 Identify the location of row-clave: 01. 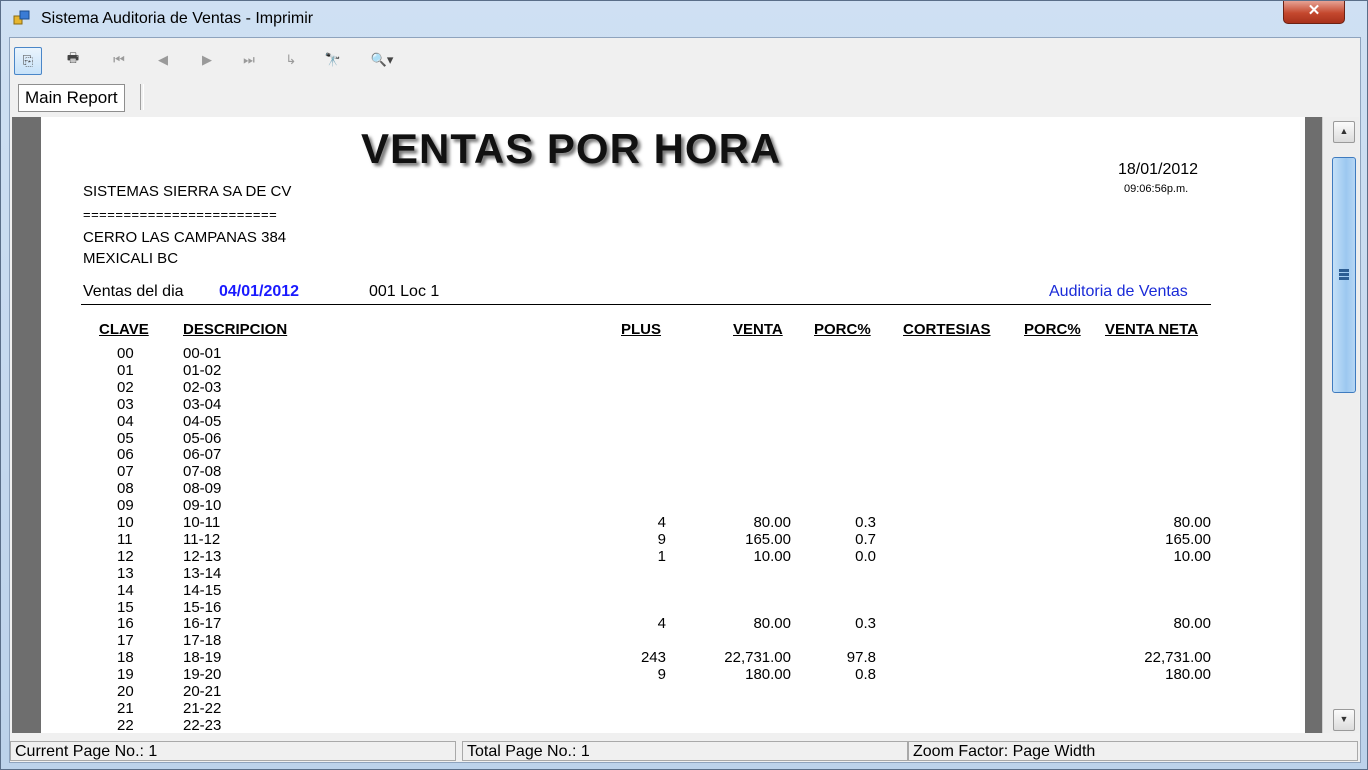
(125, 370).